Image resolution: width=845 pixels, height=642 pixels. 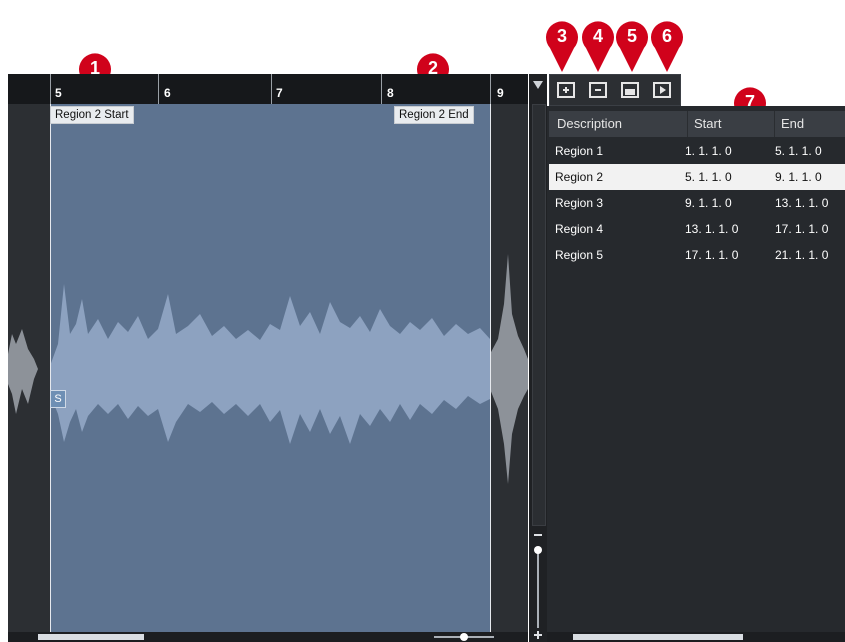 I want to click on cell-start: 17. 1. 1. 0, so click(x=712, y=255).